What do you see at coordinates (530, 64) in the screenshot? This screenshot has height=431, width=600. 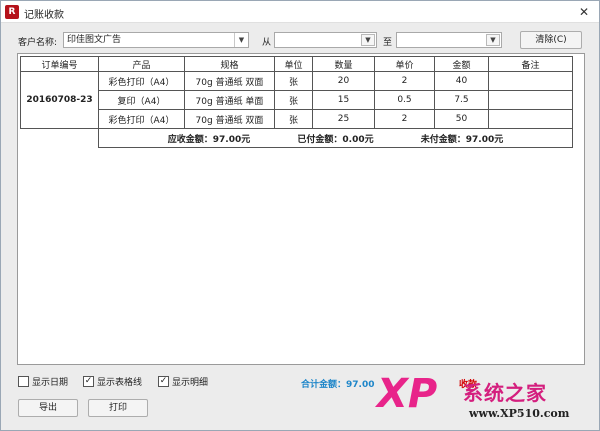 I see `header-note: 备注` at bounding box center [530, 64].